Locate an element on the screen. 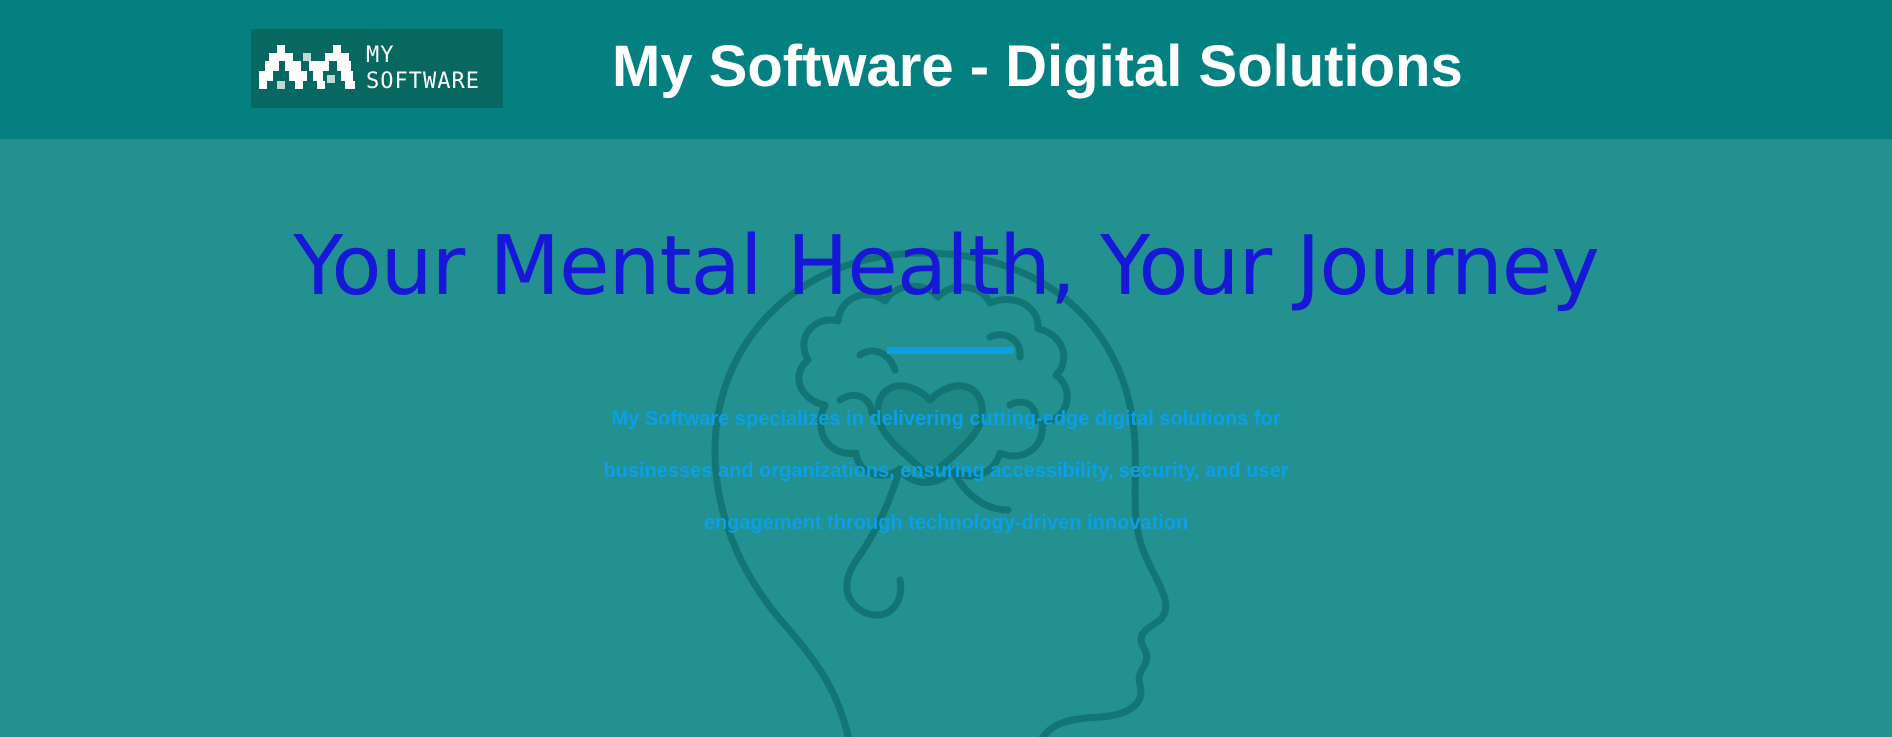 Image resolution: width=1892 pixels, height=737 pixels. hero-heading: Your Mental Health, Your Journey is located at coordinates (946, 266).